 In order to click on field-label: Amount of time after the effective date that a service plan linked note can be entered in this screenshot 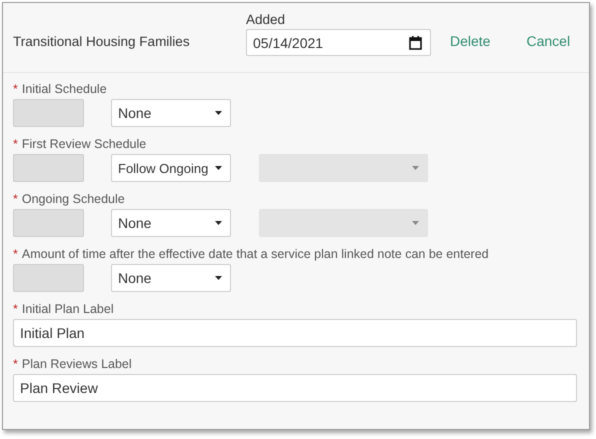, I will do `click(255, 254)`.